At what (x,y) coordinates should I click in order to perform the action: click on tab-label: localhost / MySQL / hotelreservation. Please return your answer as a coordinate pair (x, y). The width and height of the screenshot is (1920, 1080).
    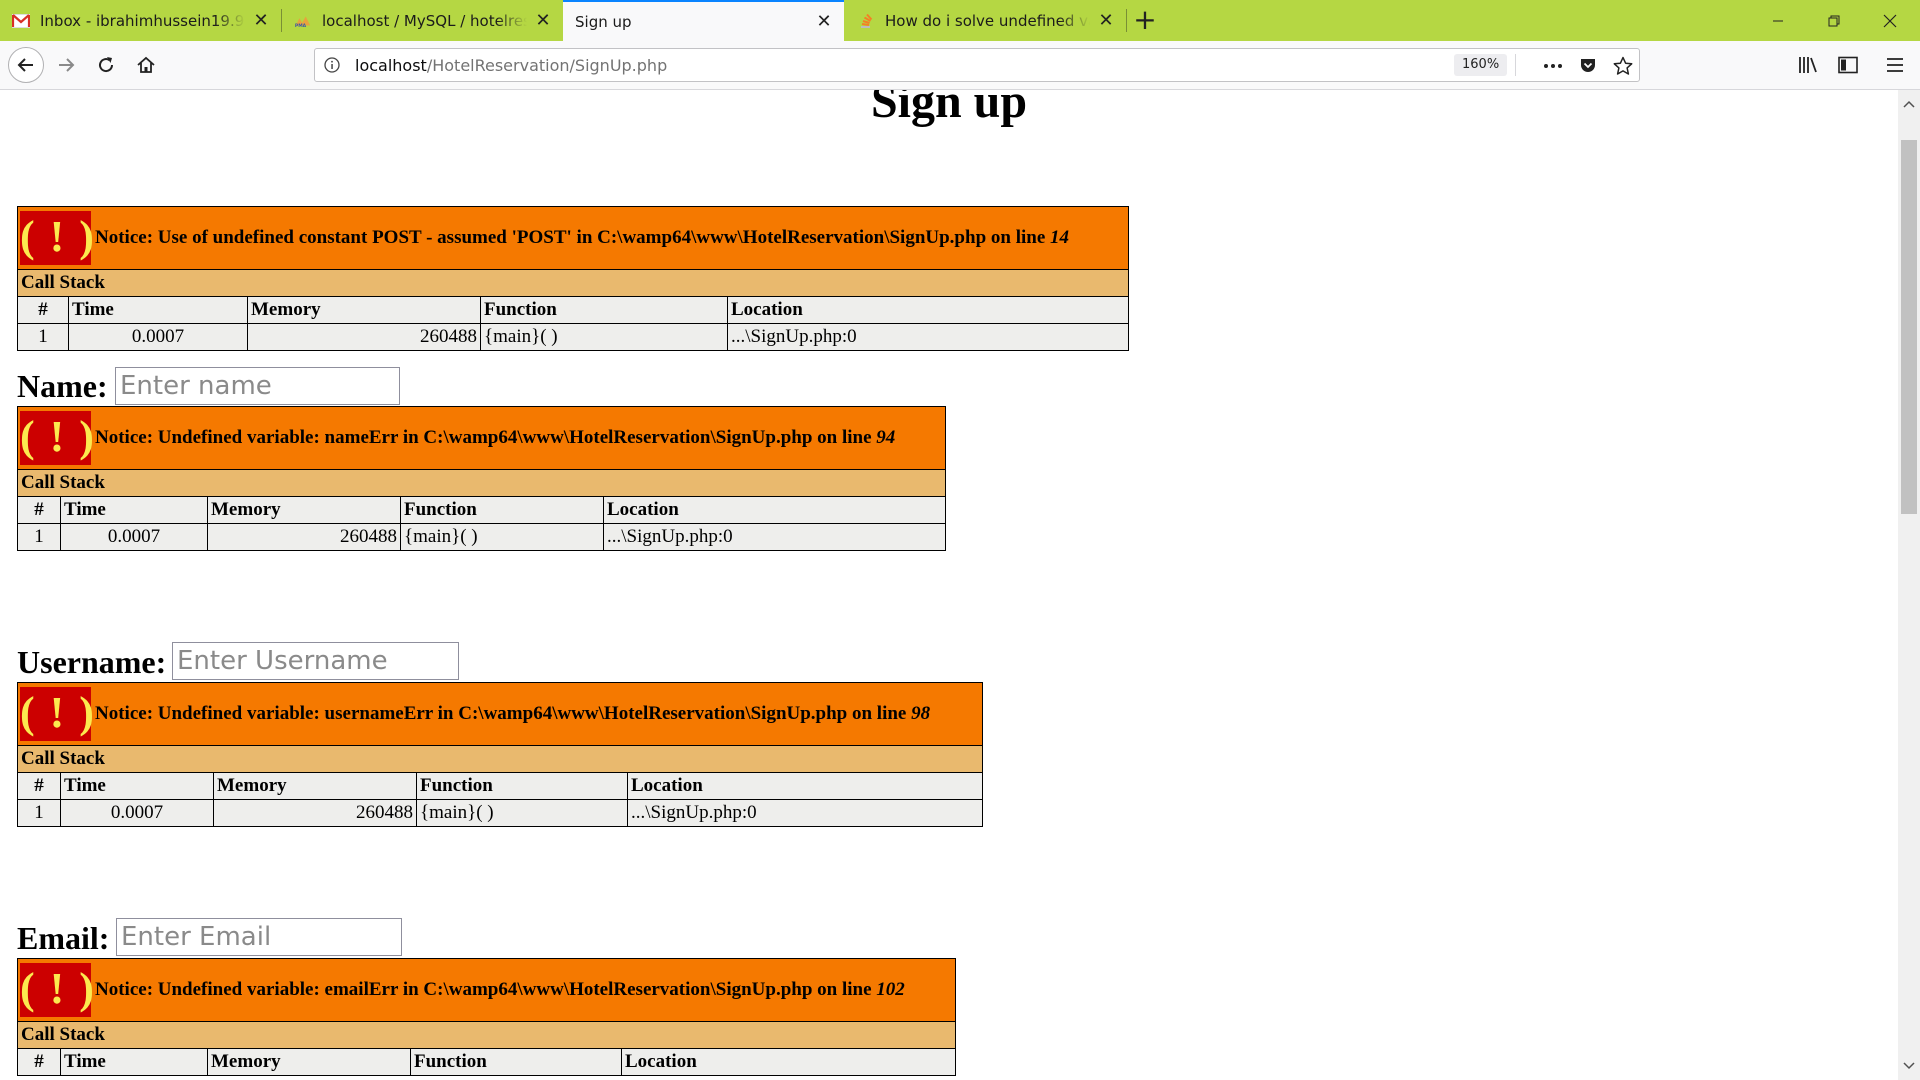
    Looking at the image, I should click on (424, 20).